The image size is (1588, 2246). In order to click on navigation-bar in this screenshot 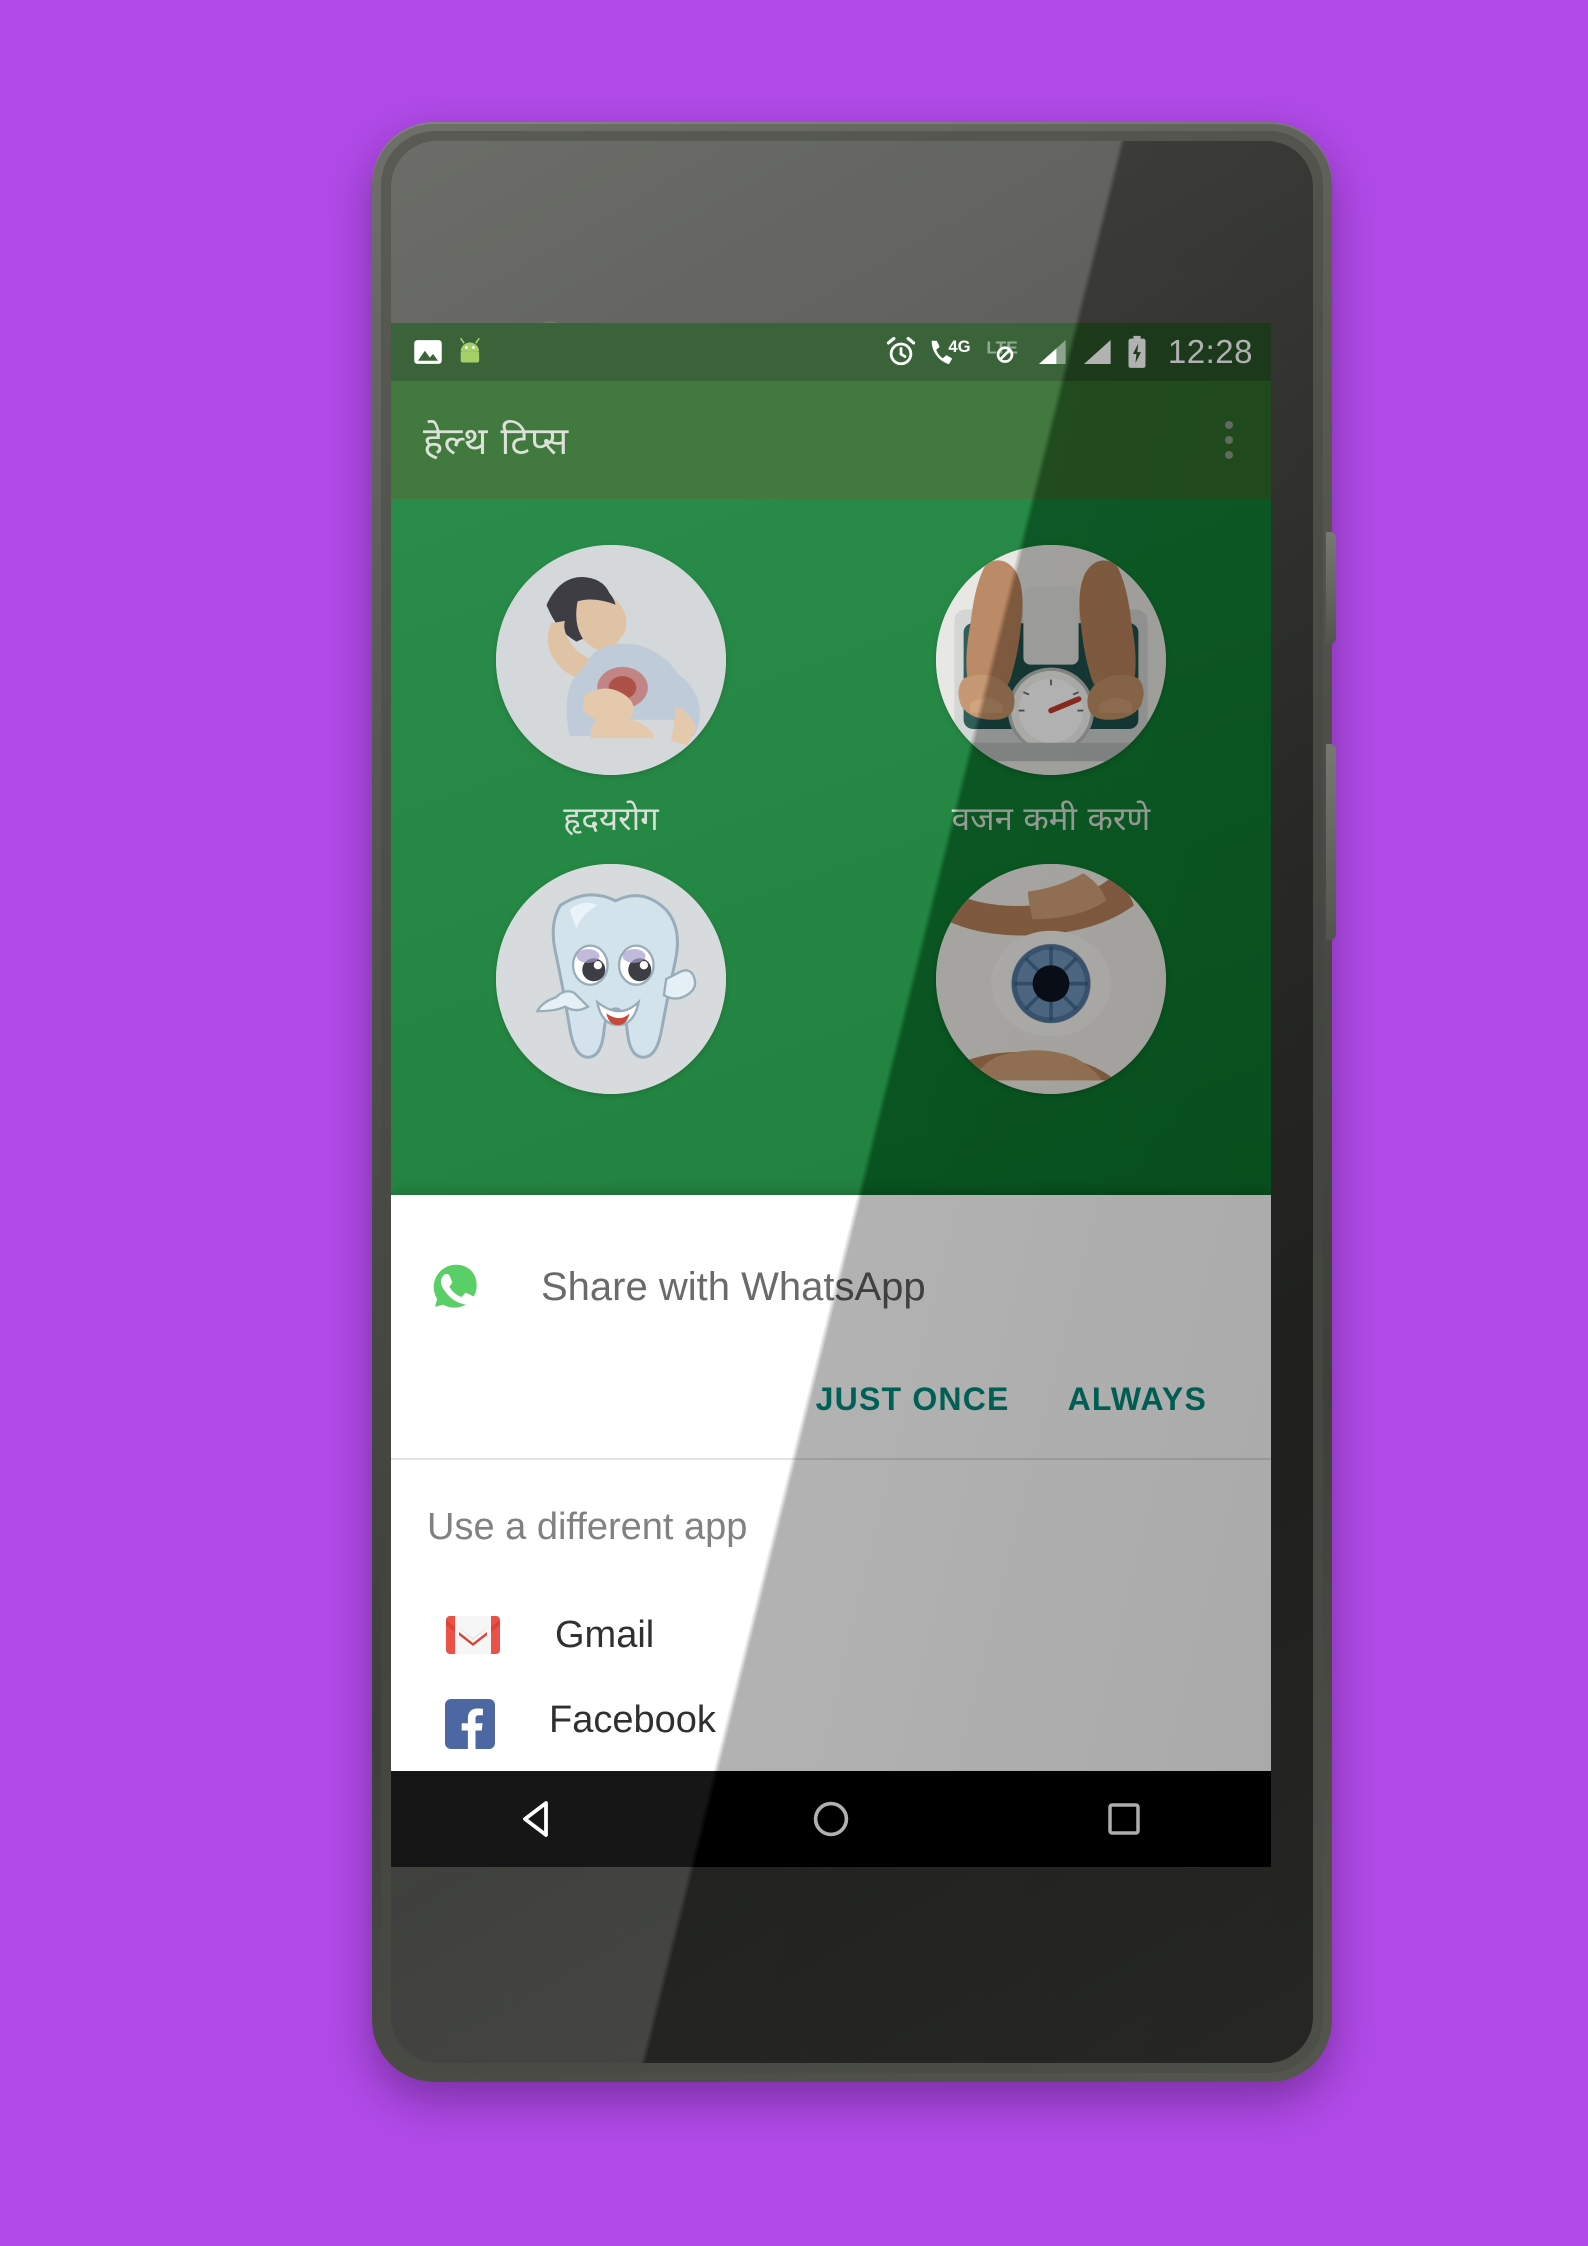, I will do `click(831, 1819)`.